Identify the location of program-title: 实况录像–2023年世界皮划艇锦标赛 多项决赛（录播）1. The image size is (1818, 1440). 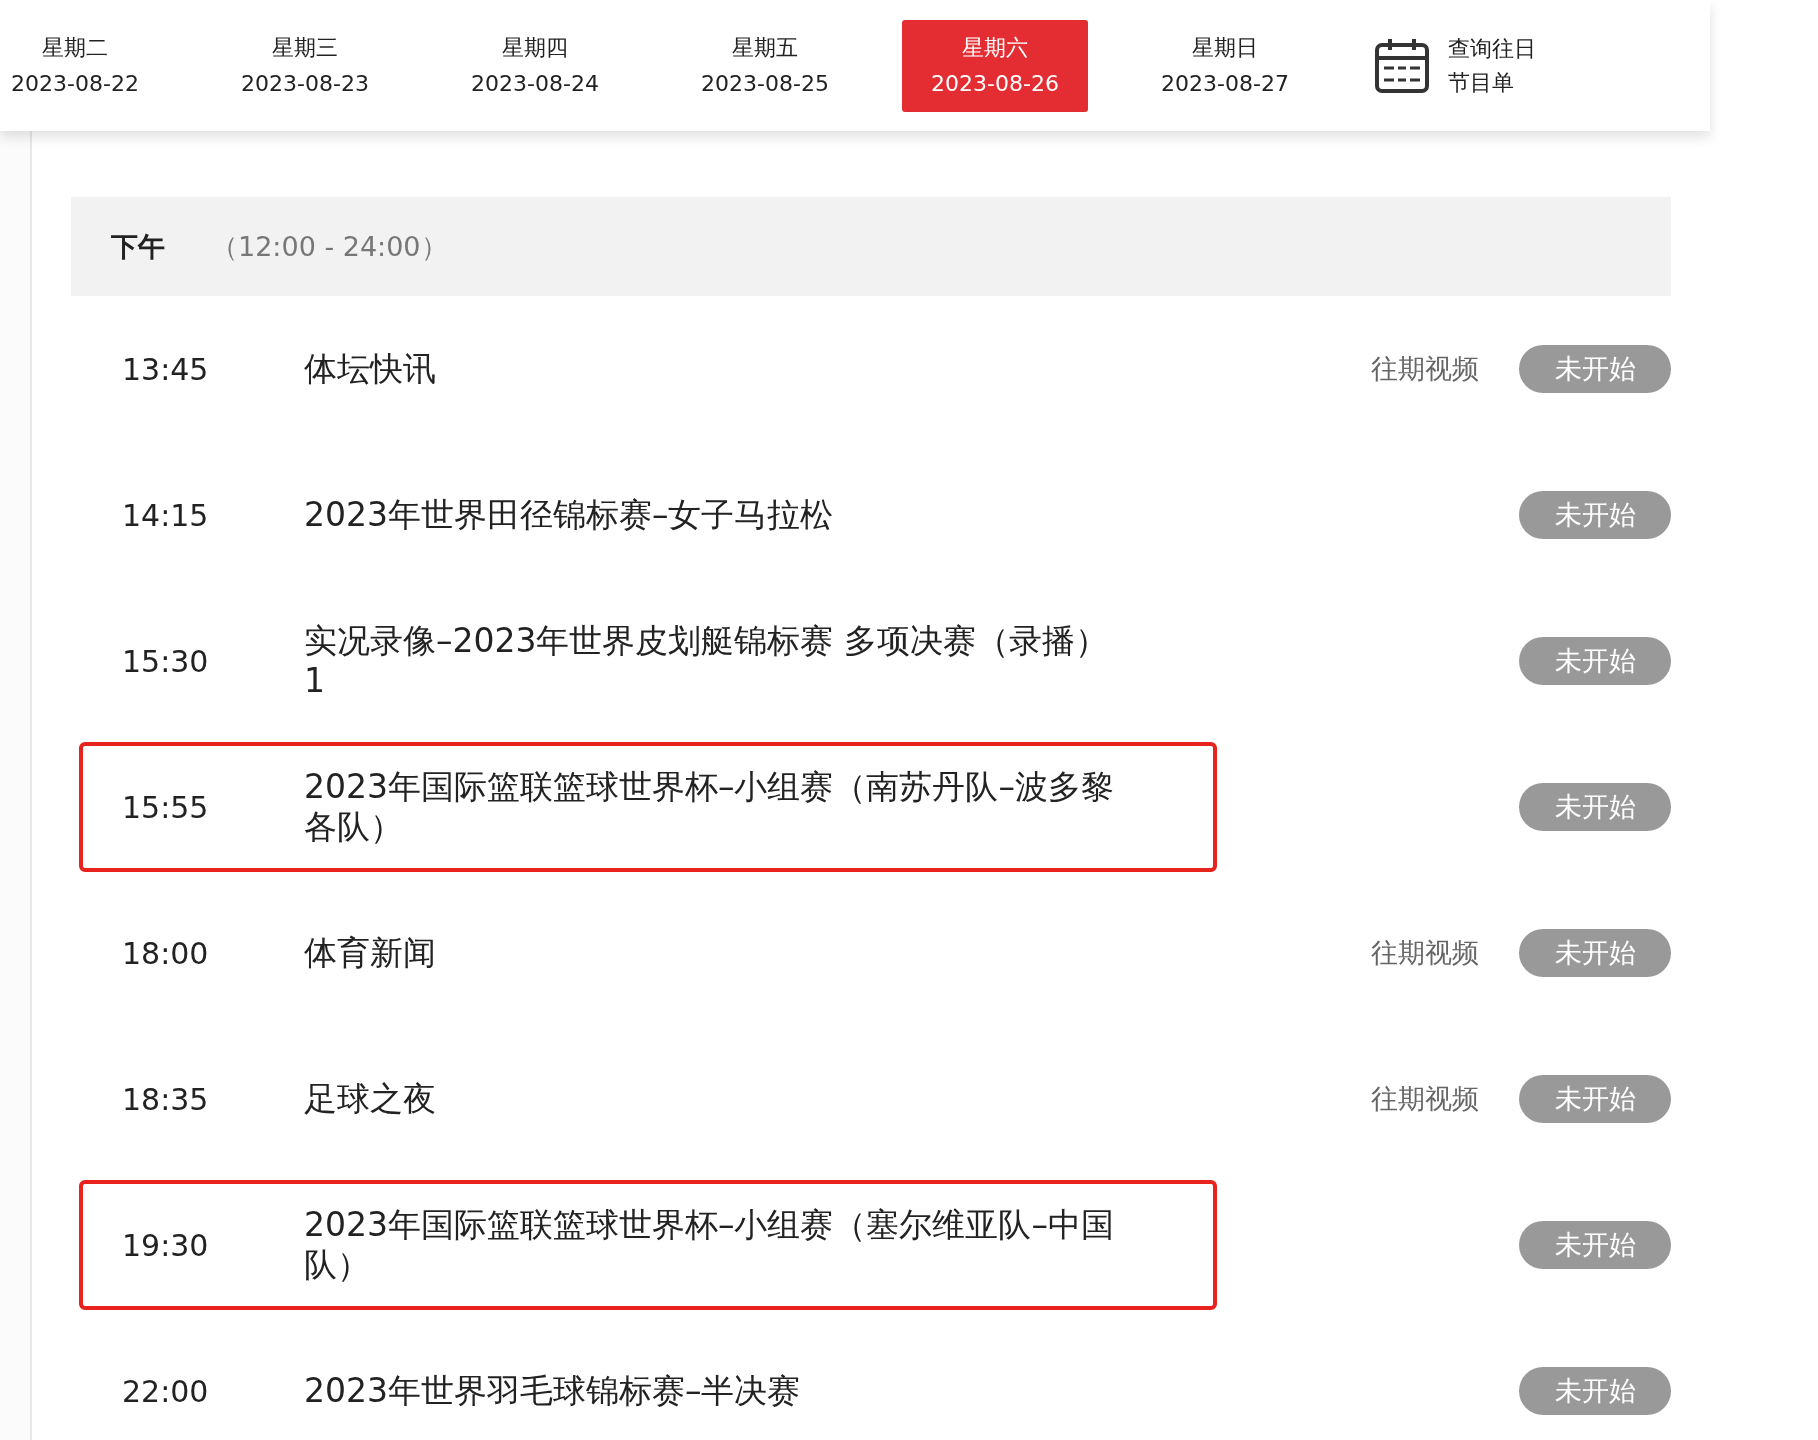
(706, 661).